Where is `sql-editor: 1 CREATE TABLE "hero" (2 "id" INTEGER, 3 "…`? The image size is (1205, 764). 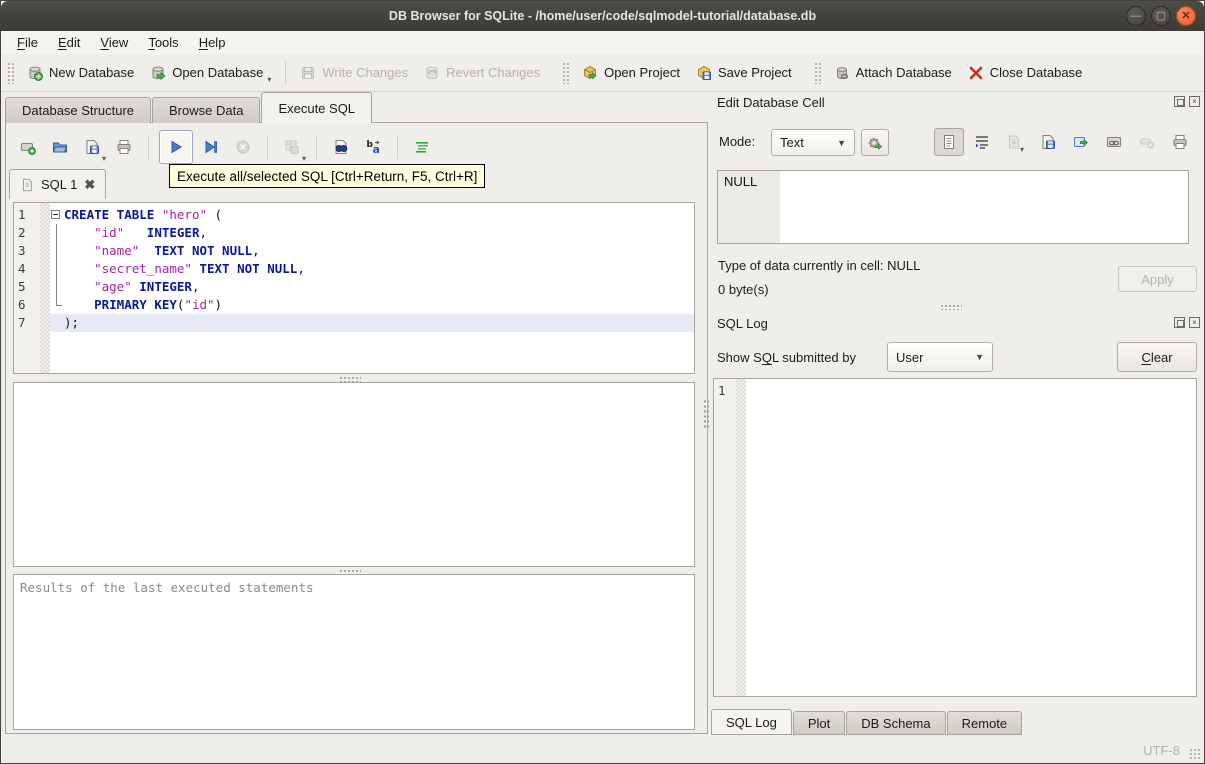 sql-editor: 1 CREATE TABLE "hero" (2 "id" INTEGER, 3 "… is located at coordinates (354, 288).